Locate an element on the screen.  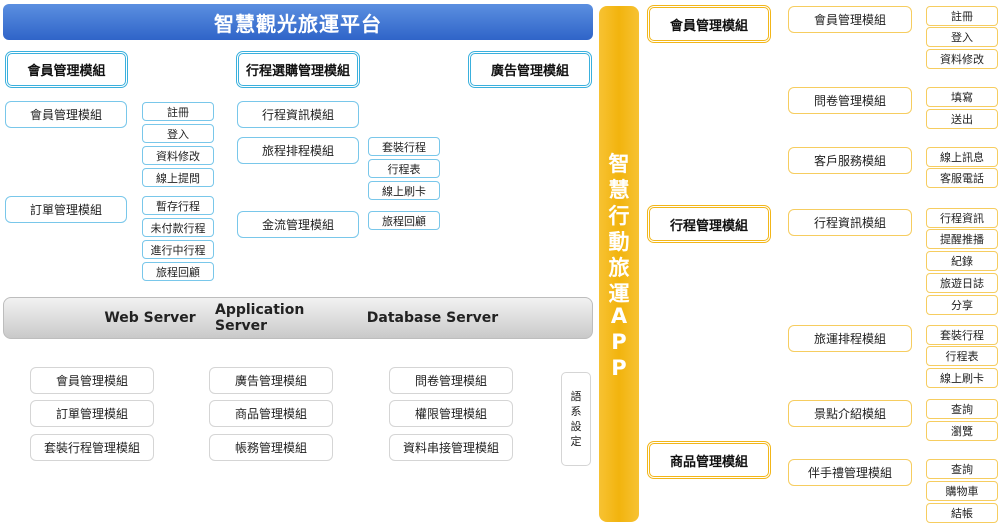
app-header-goods-module: 商品管理模組 is located at coordinates (709, 460).